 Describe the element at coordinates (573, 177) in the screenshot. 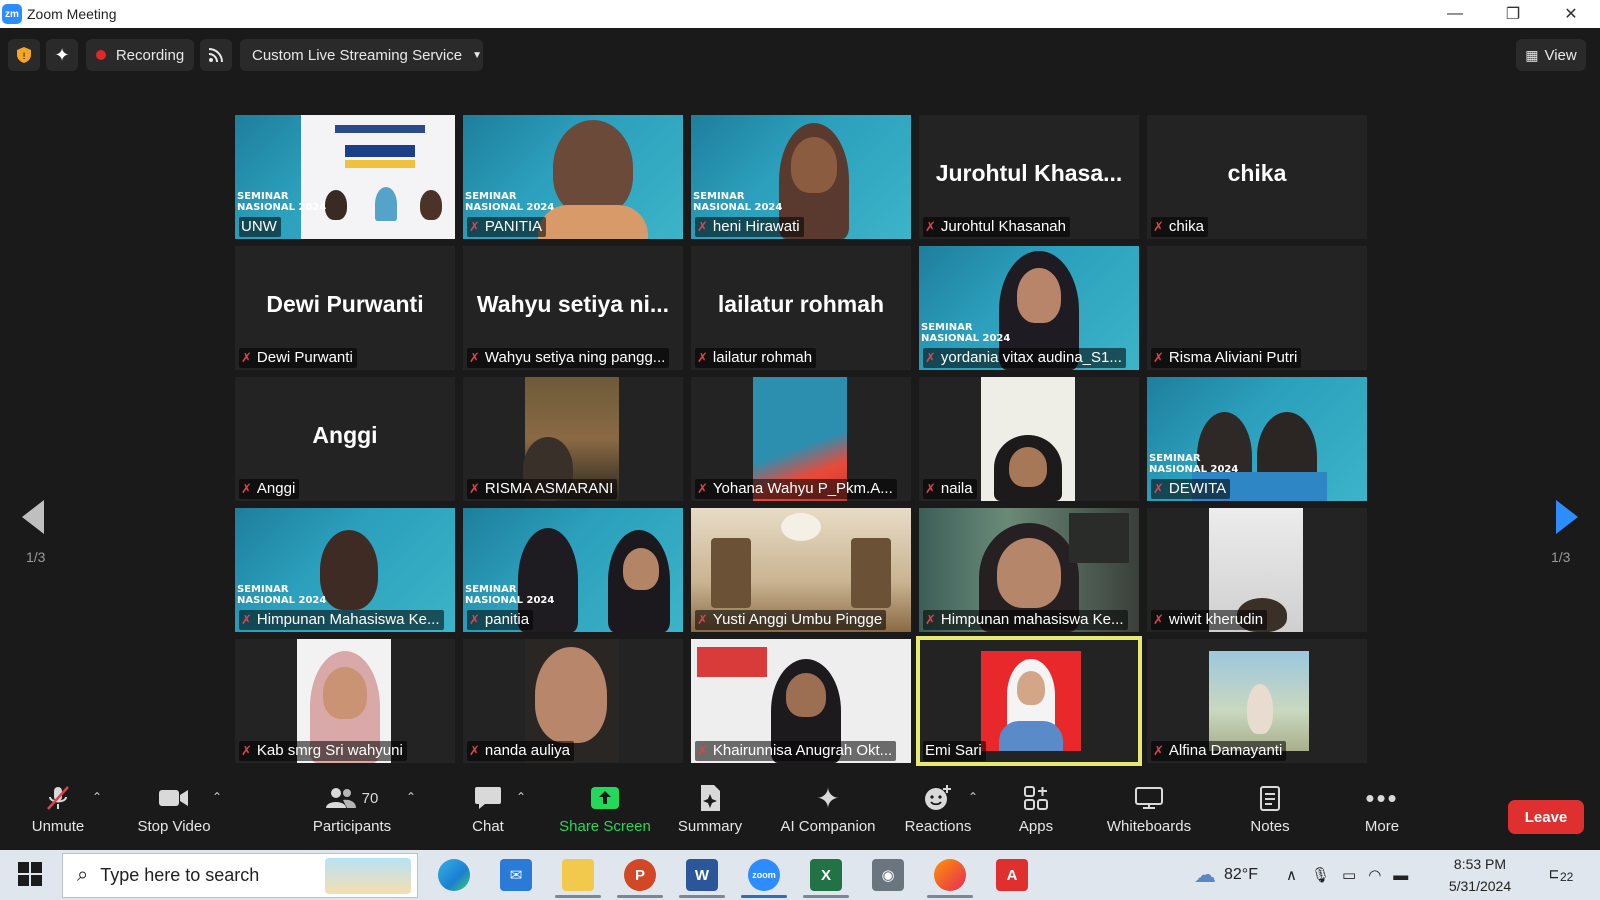

I see `participant-tile: SEMINAR NASIONAL 2024 ✗ PANITIA` at that location.